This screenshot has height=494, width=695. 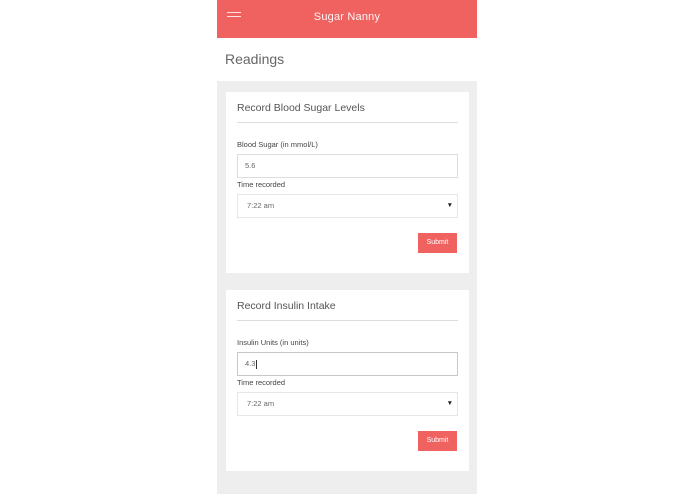 I want to click on blood-sugar-label: Blood Sugar (in mmol/L), so click(x=277, y=144).